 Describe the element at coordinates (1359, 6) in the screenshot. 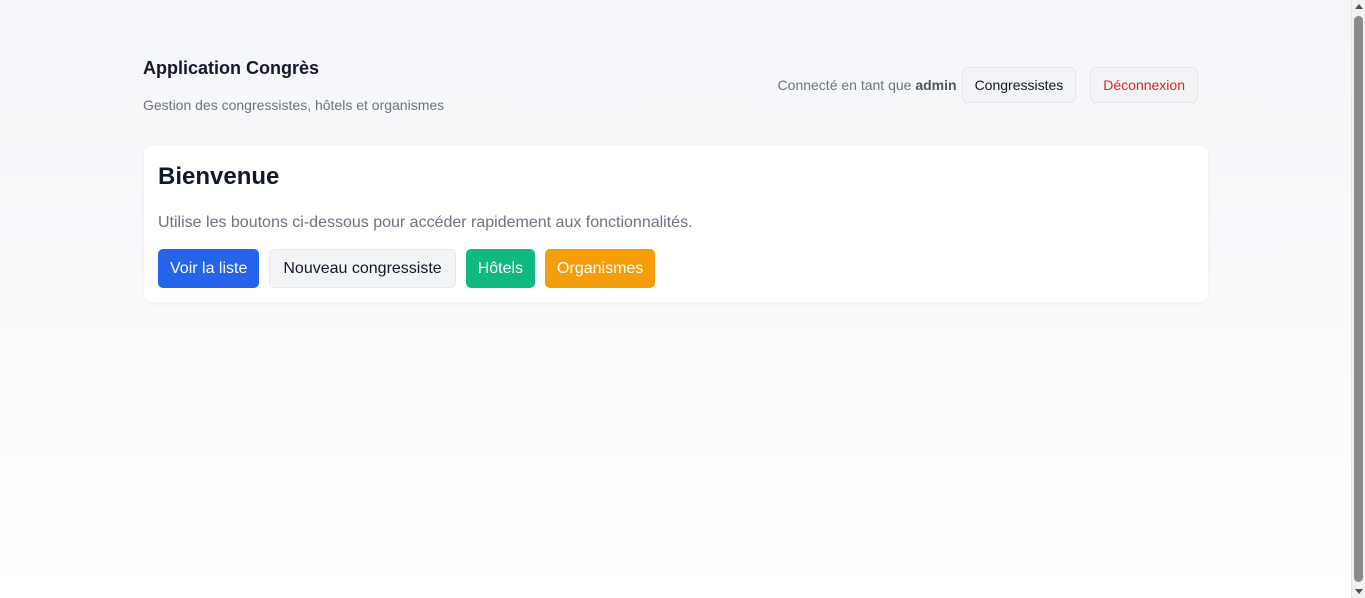

I see `scroll-up-arrow-icon` at that location.